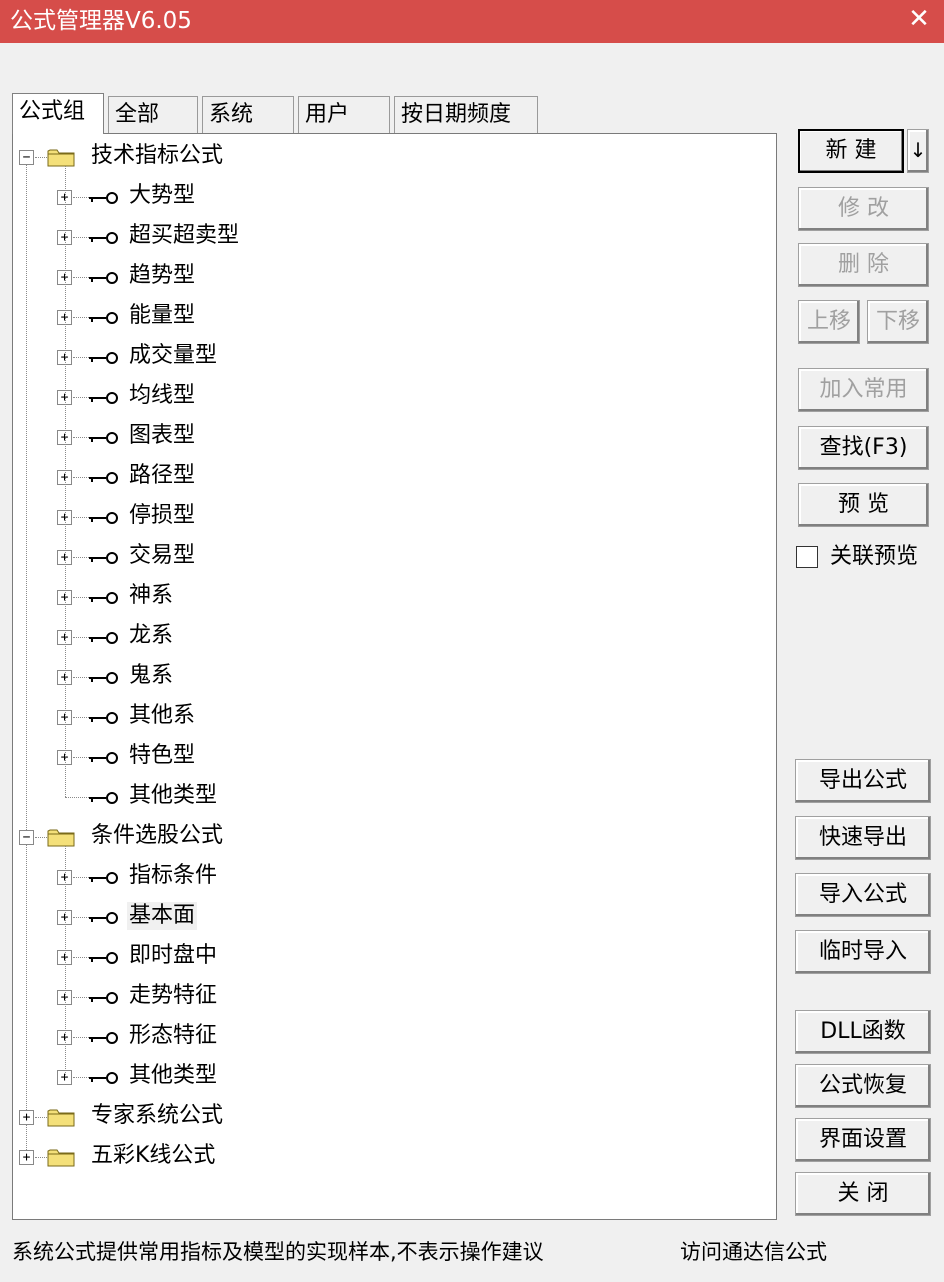 The height and width of the screenshot is (1282, 944). Describe the element at coordinates (863, 838) in the screenshot. I see `quick-export-button: 快速导出` at that location.